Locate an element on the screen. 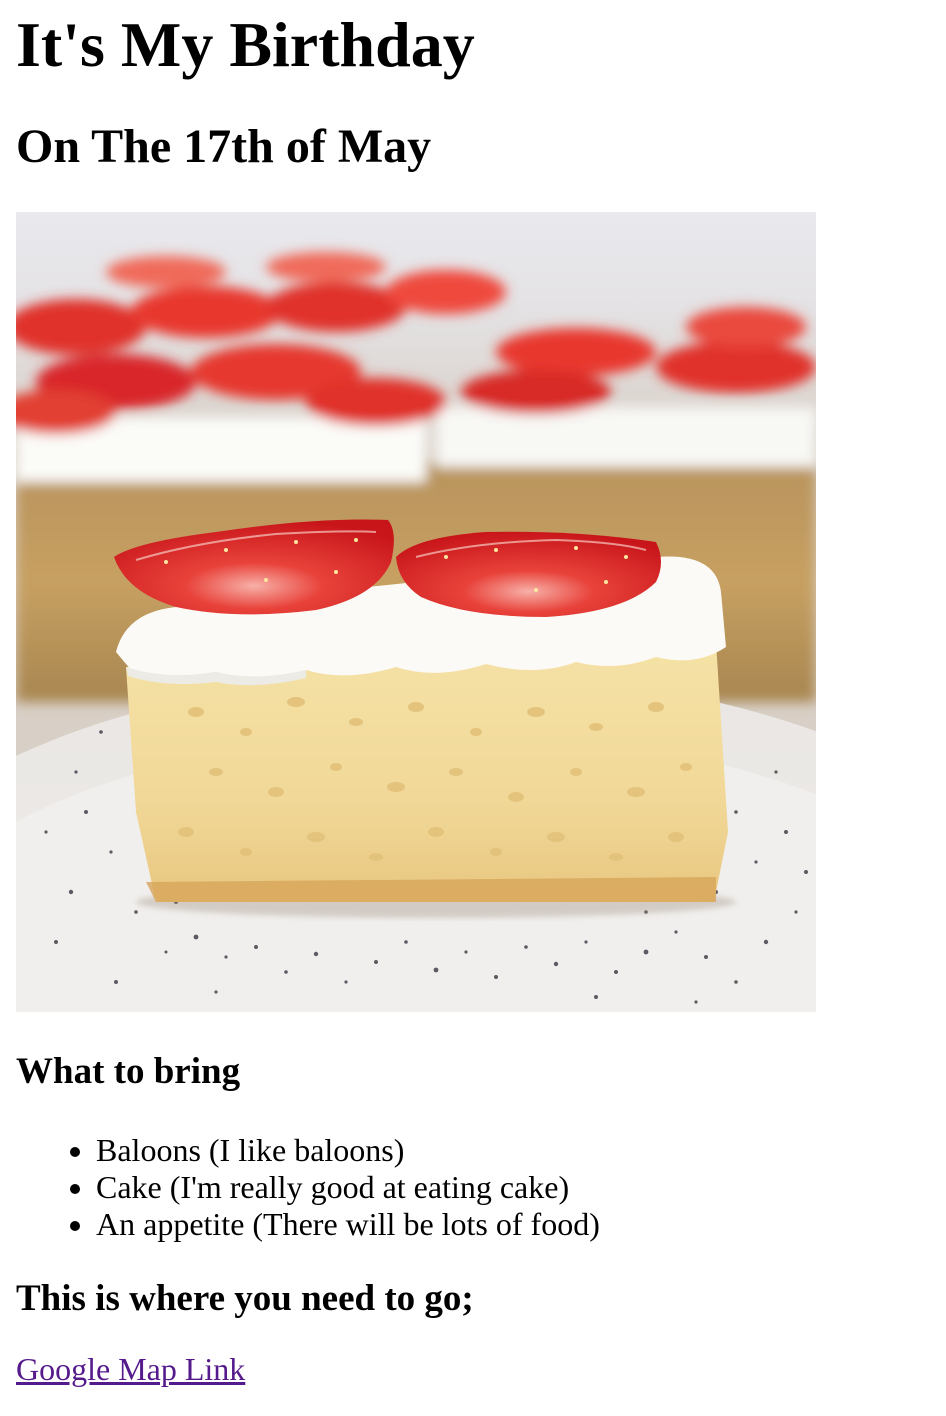  page-title: It's My Birthday is located at coordinates (245, 44).